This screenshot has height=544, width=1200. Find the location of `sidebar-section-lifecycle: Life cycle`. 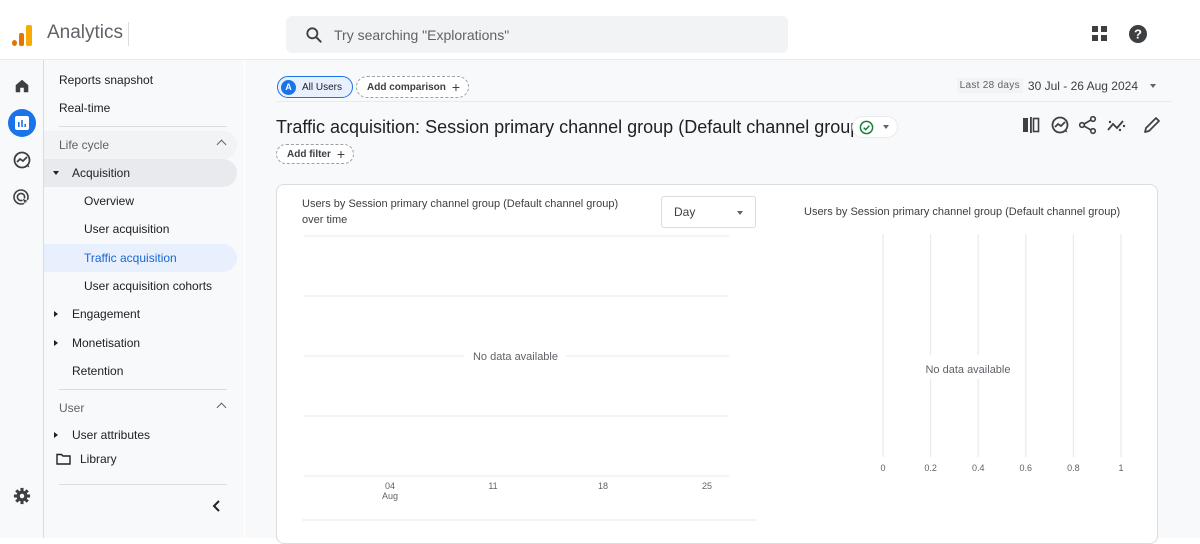

sidebar-section-lifecycle: Life cycle is located at coordinates (140, 145).